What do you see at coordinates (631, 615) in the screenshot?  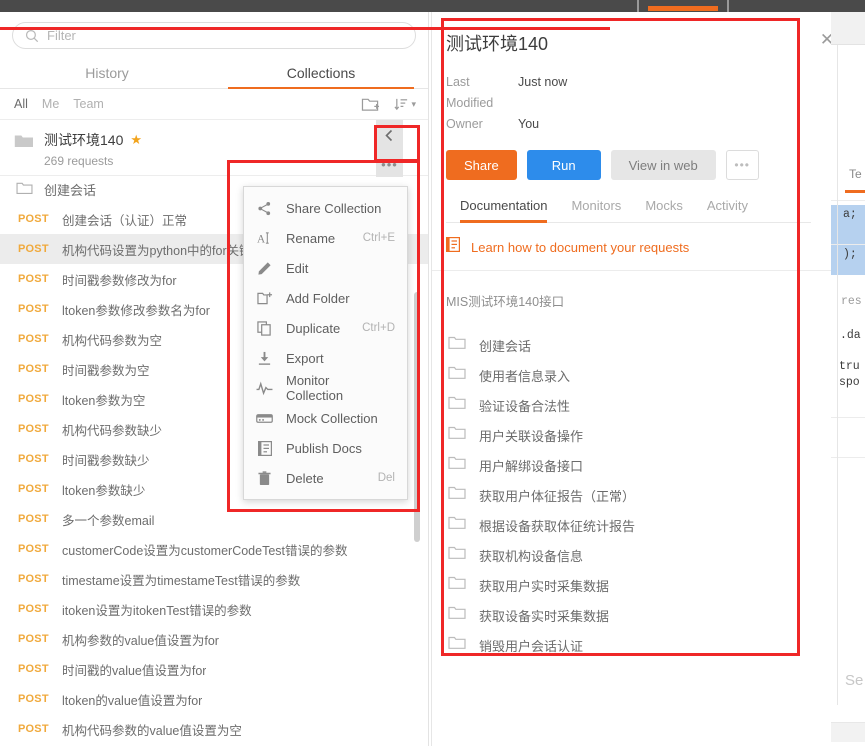 I see `documentation-folder-item: 获取设备实时采集数据` at bounding box center [631, 615].